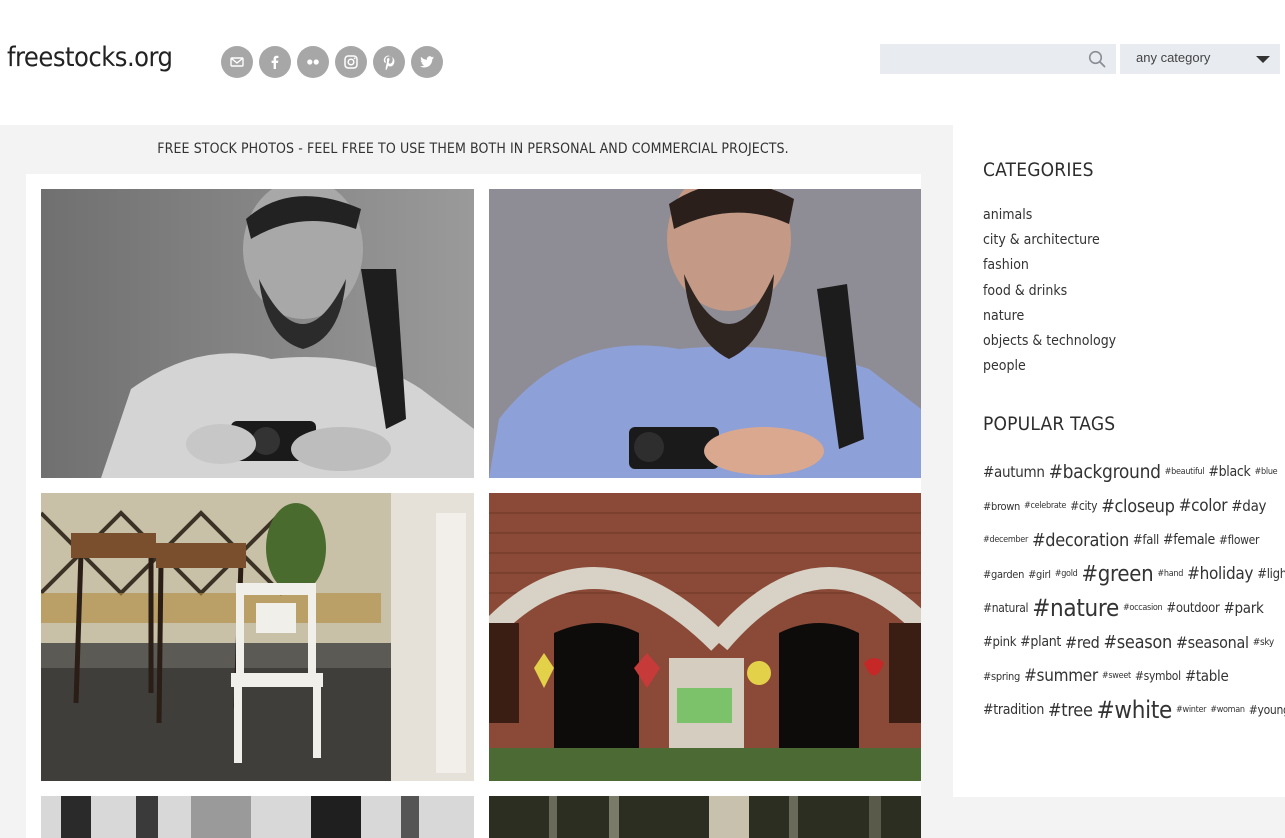 The height and width of the screenshot is (838, 1285). What do you see at coordinates (1049, 318) in the screenshot?
I see `category-item-nature: nature` at bounding box center [1049, 318].